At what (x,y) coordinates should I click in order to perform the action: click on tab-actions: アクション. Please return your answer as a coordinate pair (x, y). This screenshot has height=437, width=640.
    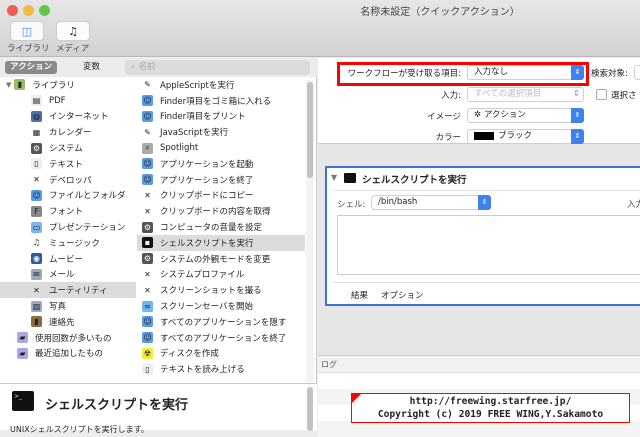
    Looking at the image, I should click on (31, 67).